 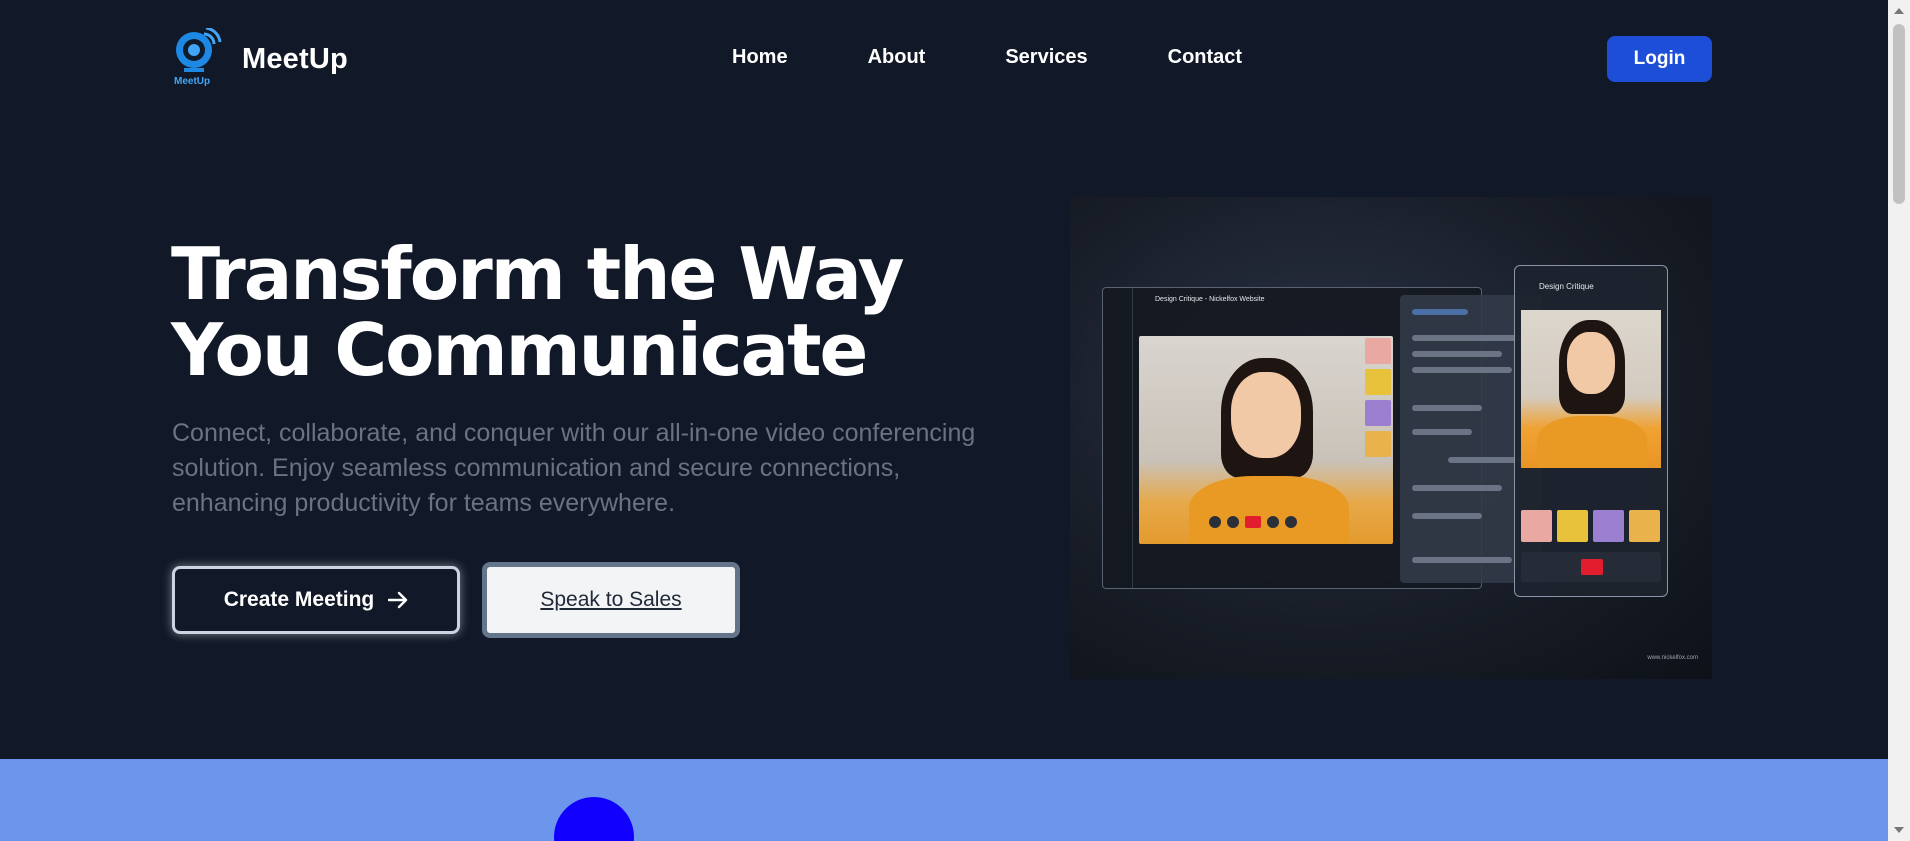 What do you see at coordinates (1899, 830) in the screenshot?
I see `scroll-down-arrow-icon` at bounding box center [1899, 830].